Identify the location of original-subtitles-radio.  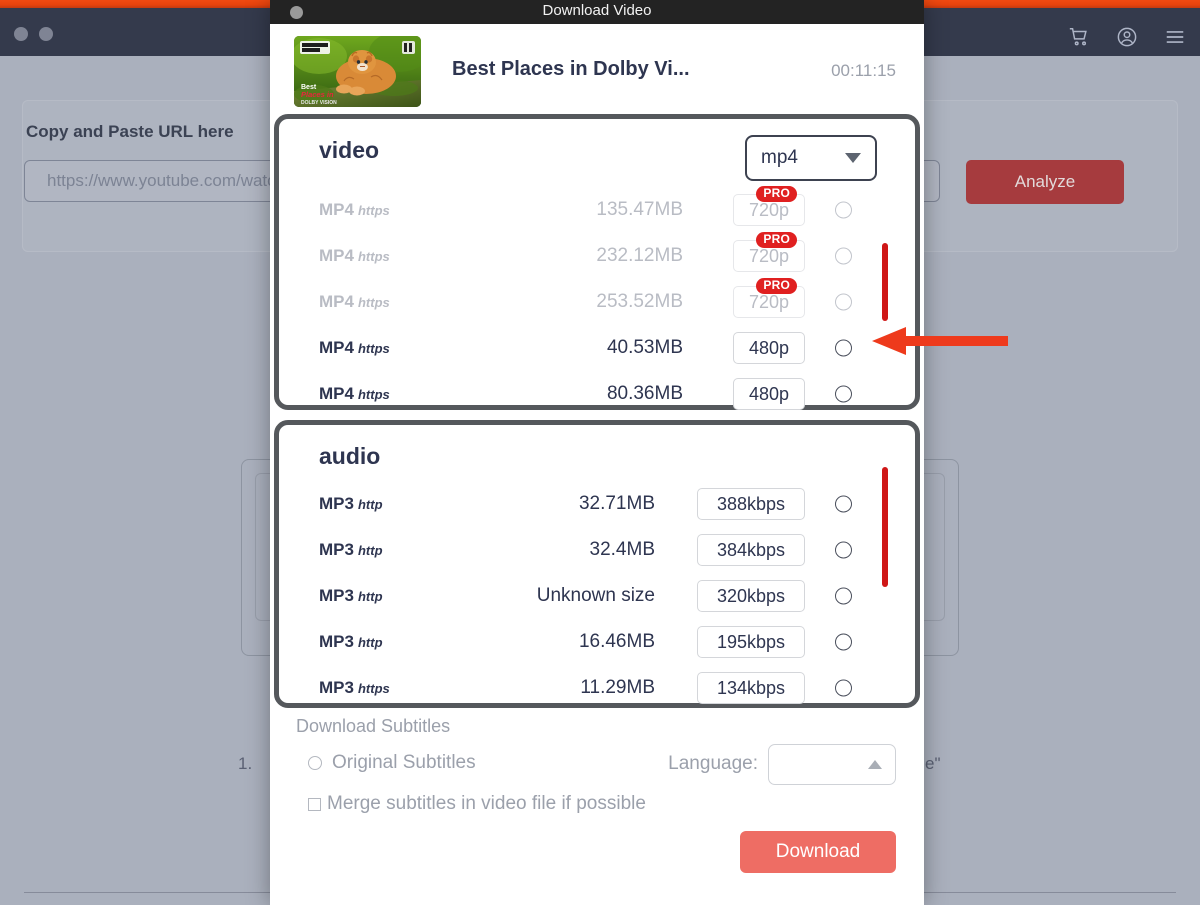
(315, 763).